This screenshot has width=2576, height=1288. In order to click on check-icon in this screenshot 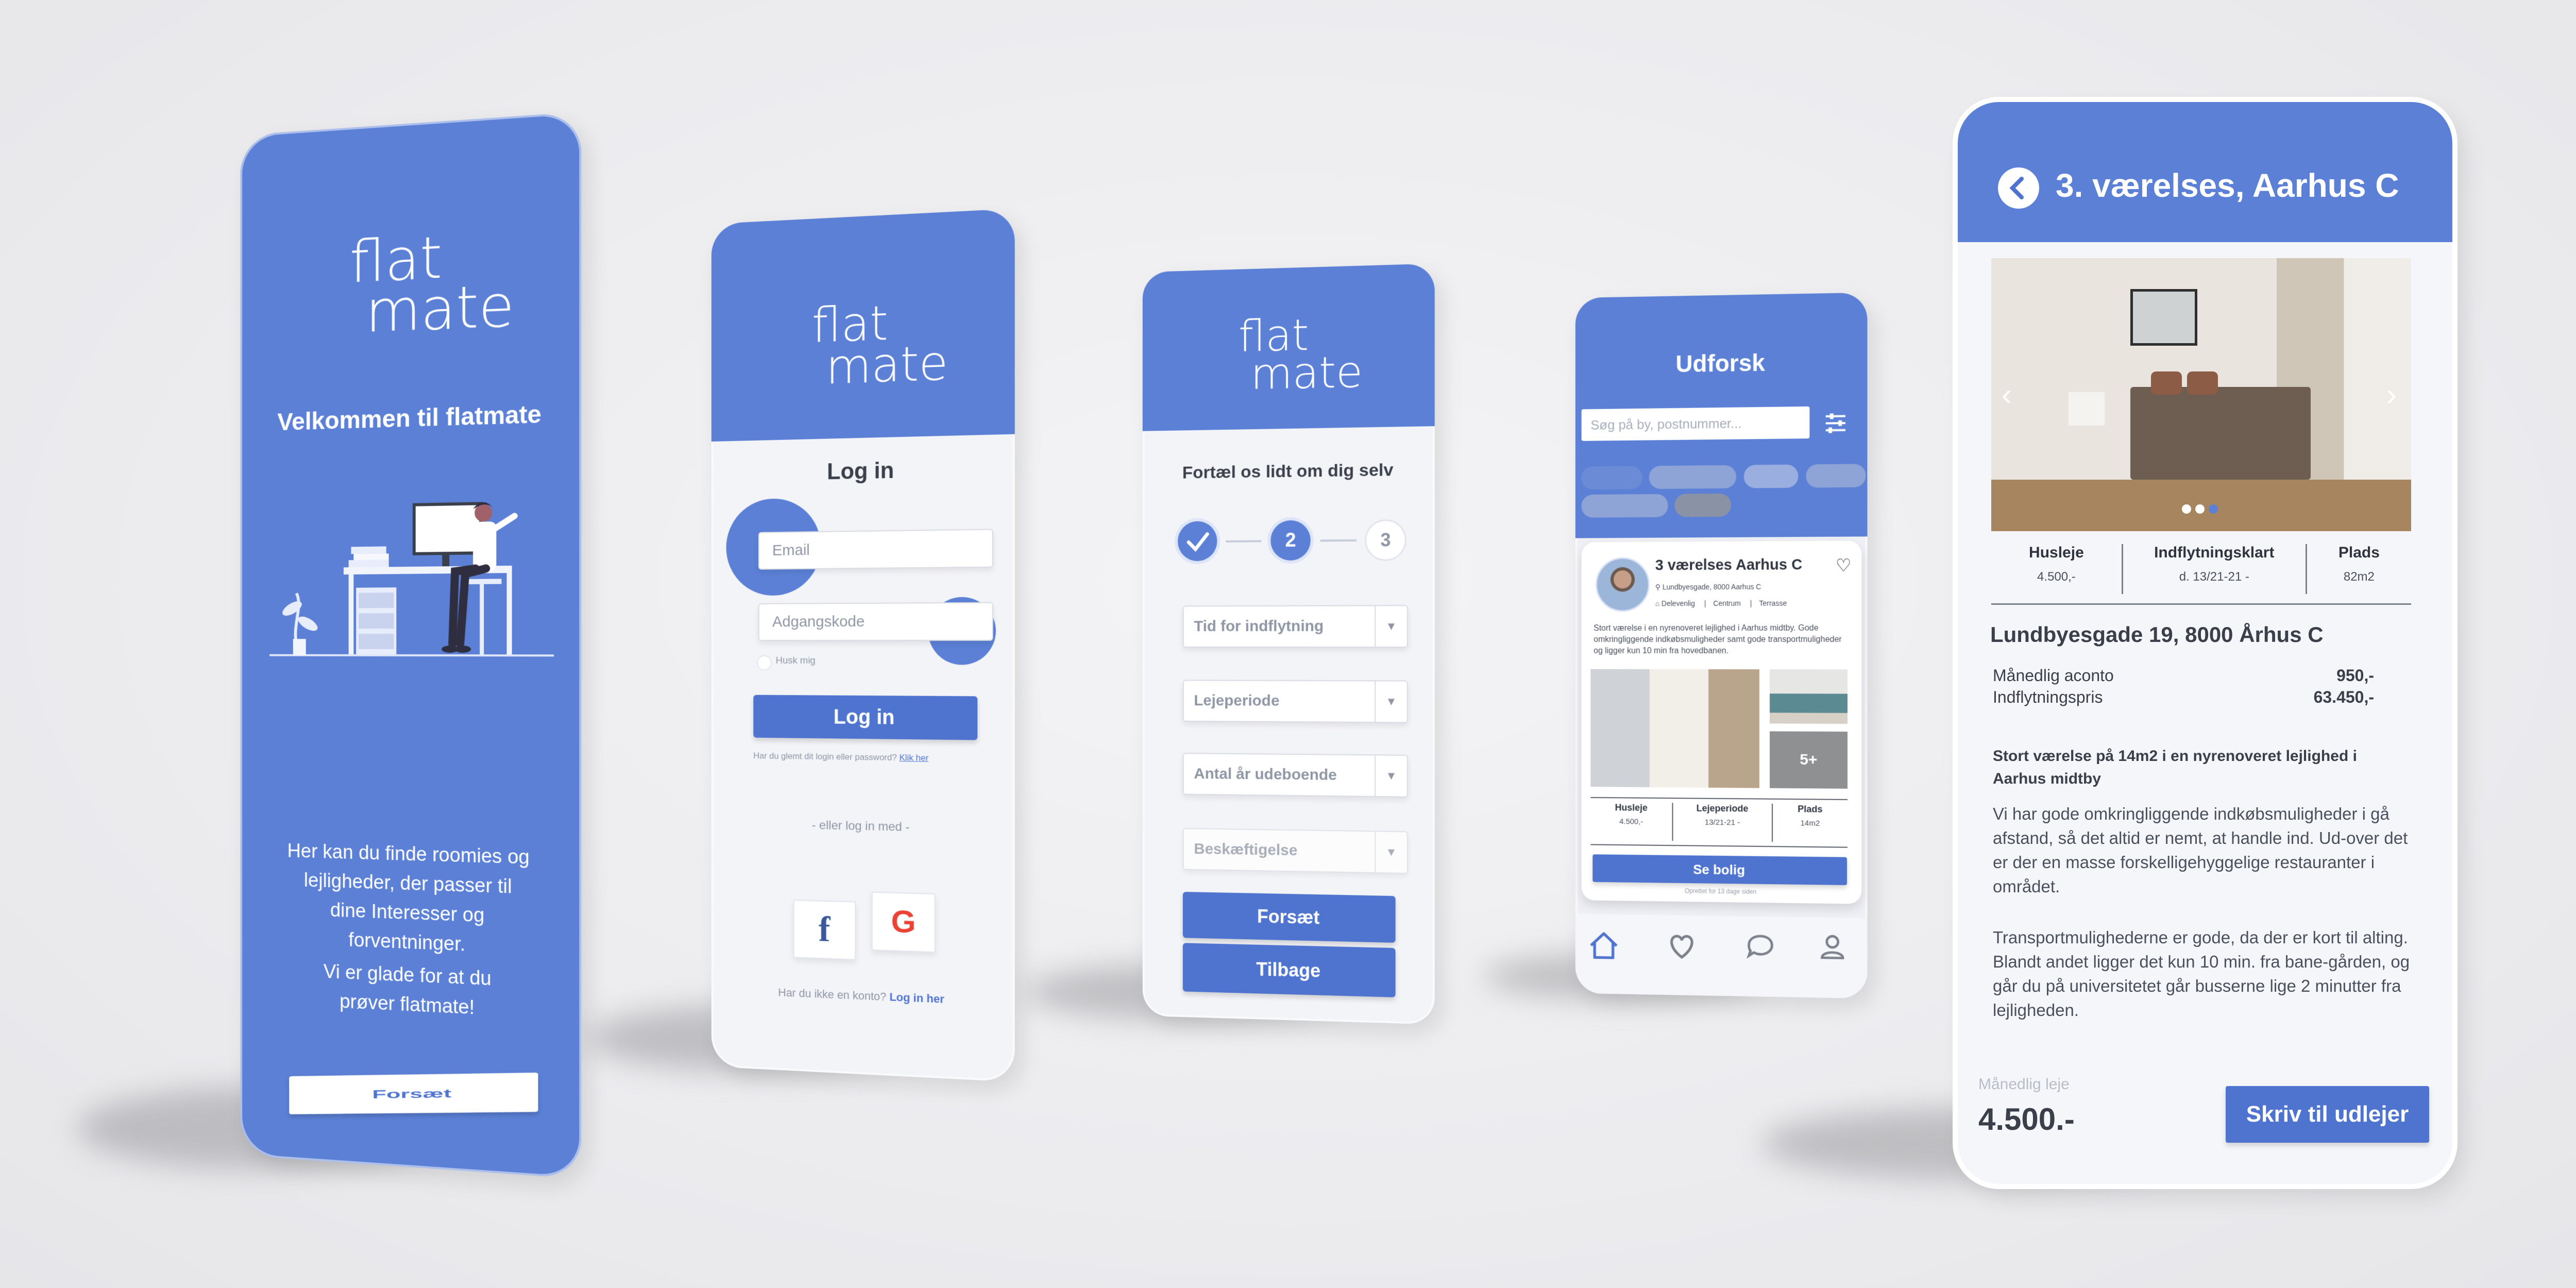, I will do `click(1197, 541)`.